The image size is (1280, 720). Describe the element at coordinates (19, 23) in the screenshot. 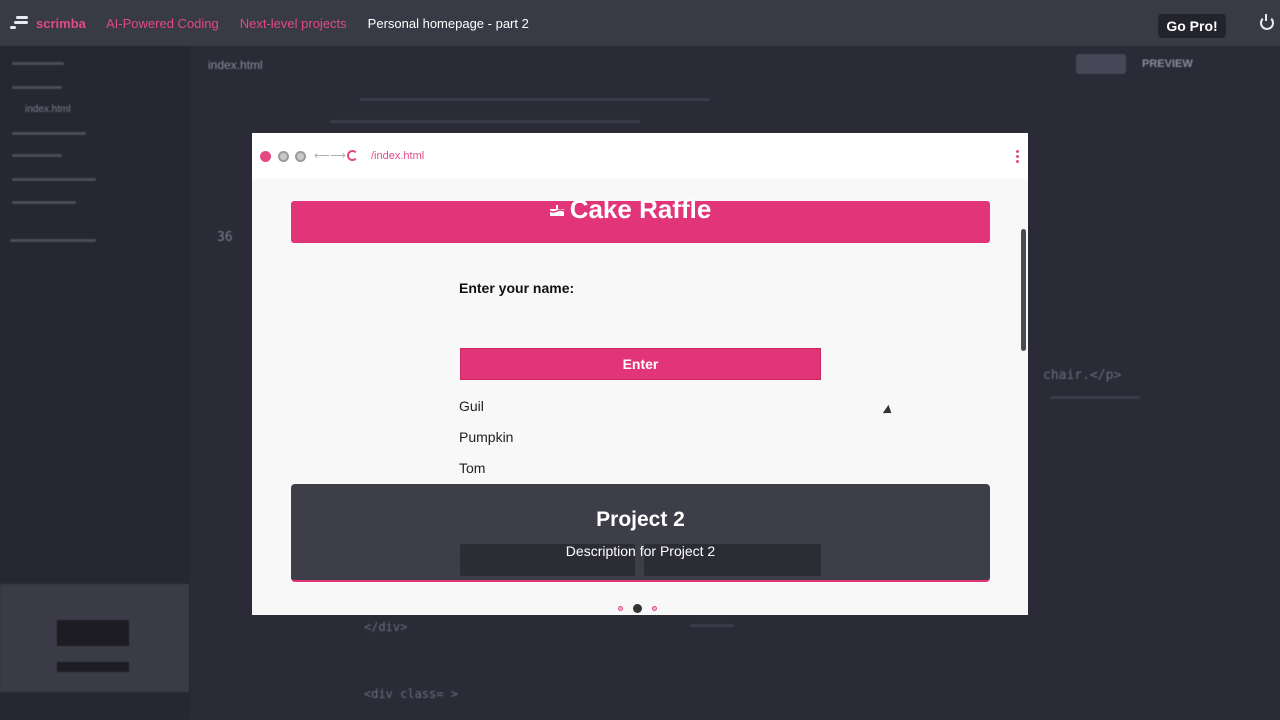

I see `scrimba-logo-icon` at that location.